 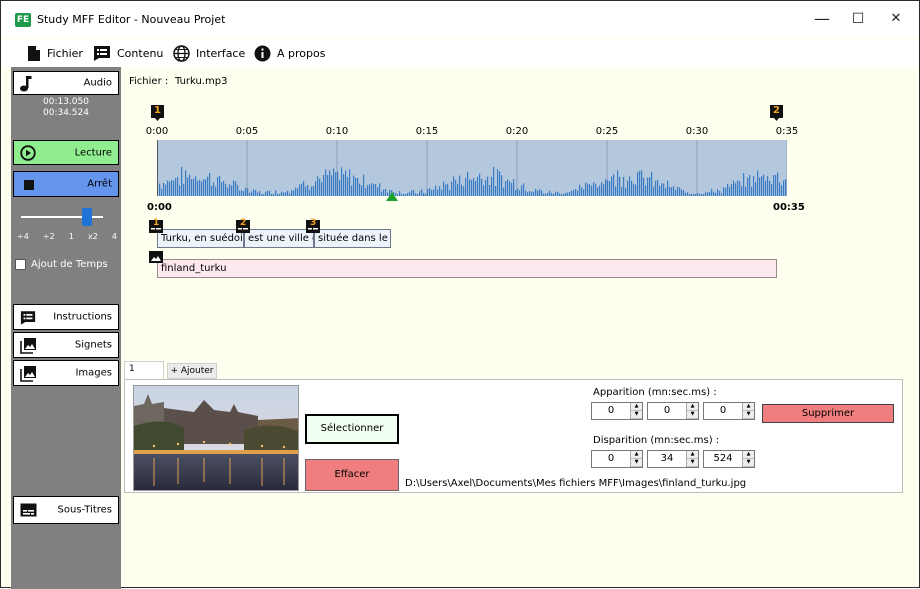 What do you see at coordinates (66, 83) in the screenshot?
I see `audio-button: Audio` at bounding box center [66, 83].